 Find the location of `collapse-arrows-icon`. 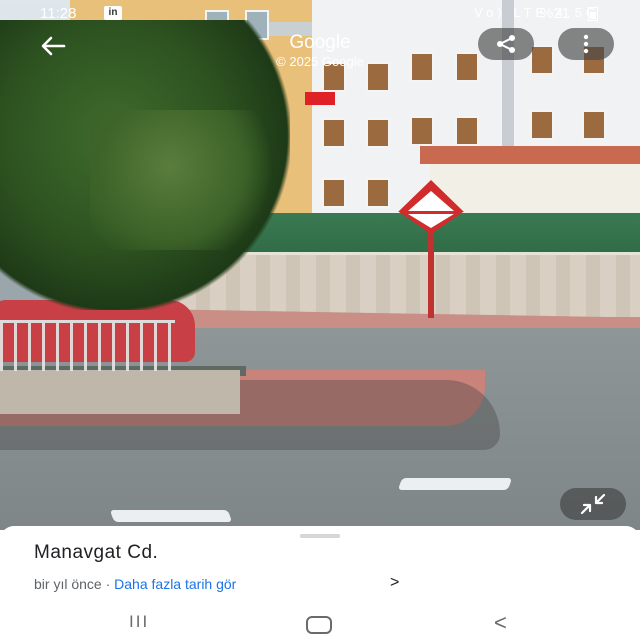

collapse-arrows-icon is located at coordinates (593, 504).